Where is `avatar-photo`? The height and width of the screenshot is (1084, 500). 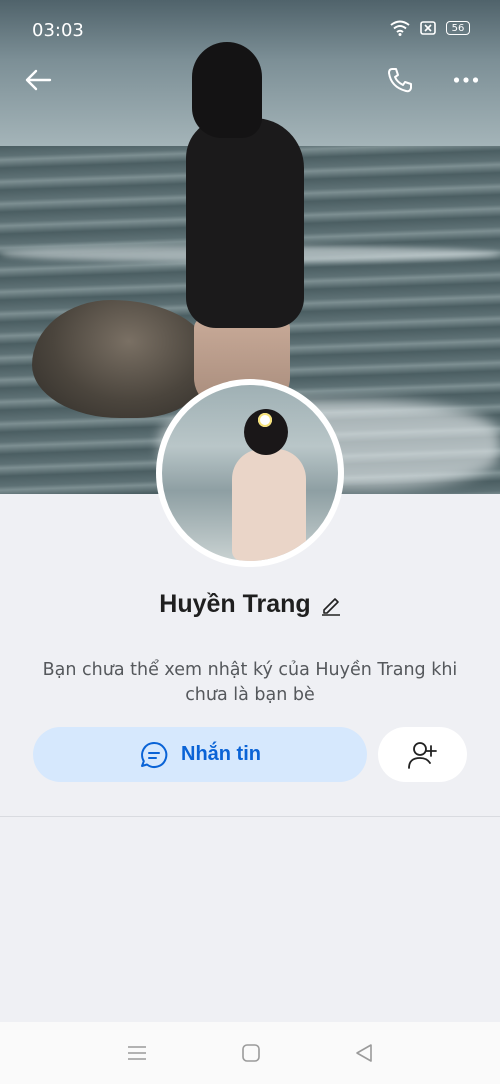 avatar-photo is located at coordinates (250, 473).